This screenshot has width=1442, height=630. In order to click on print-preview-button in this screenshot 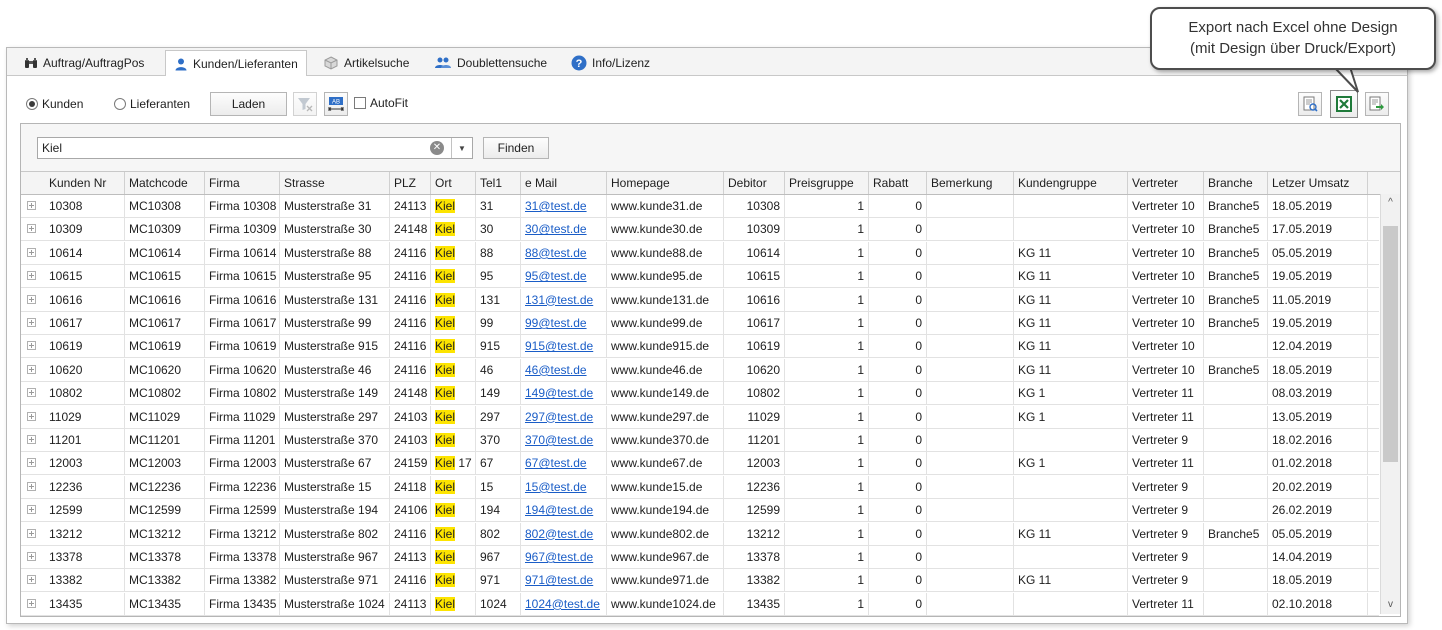, I will do `click(1310, 104)`.